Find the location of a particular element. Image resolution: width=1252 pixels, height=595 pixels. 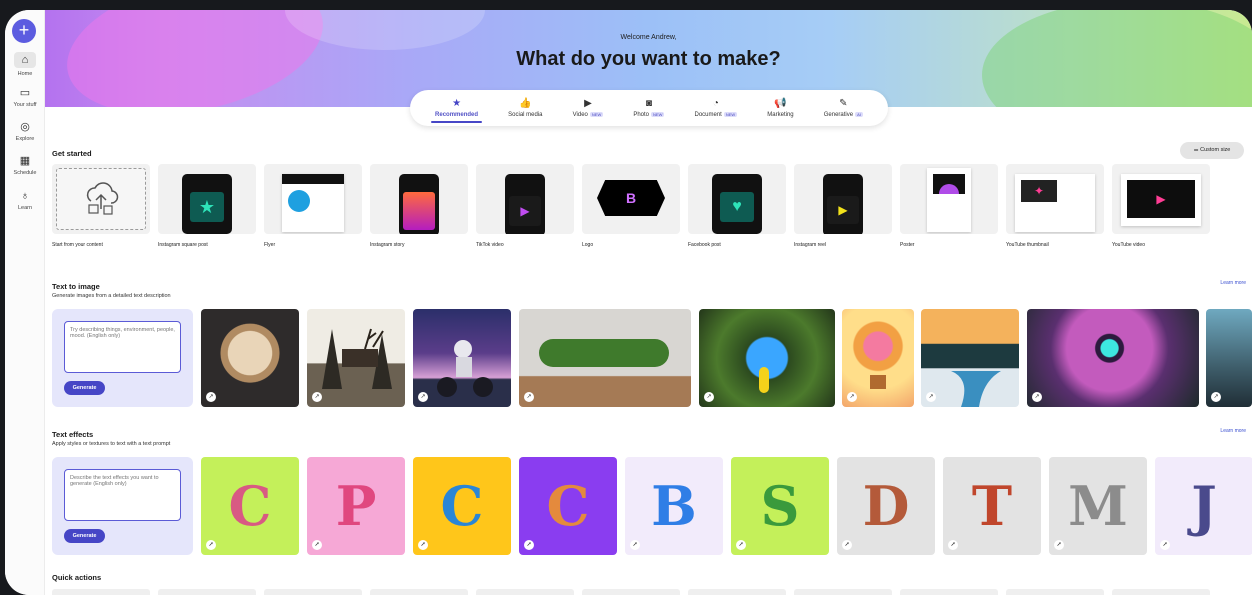

custom-size-button: ⚌ Custom size is located at coordinates (1212, 150).